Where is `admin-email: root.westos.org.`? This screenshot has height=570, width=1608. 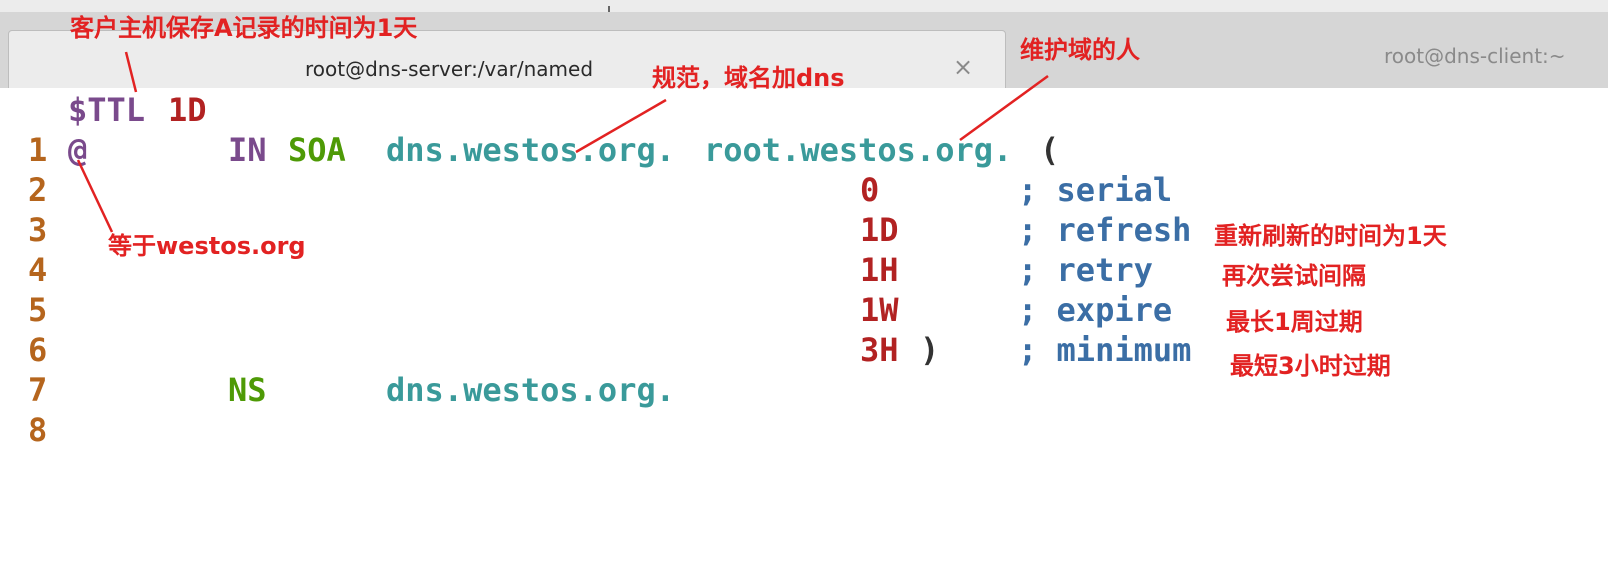 admin-email: root.westos.org. is located at coordinates (858, 150).